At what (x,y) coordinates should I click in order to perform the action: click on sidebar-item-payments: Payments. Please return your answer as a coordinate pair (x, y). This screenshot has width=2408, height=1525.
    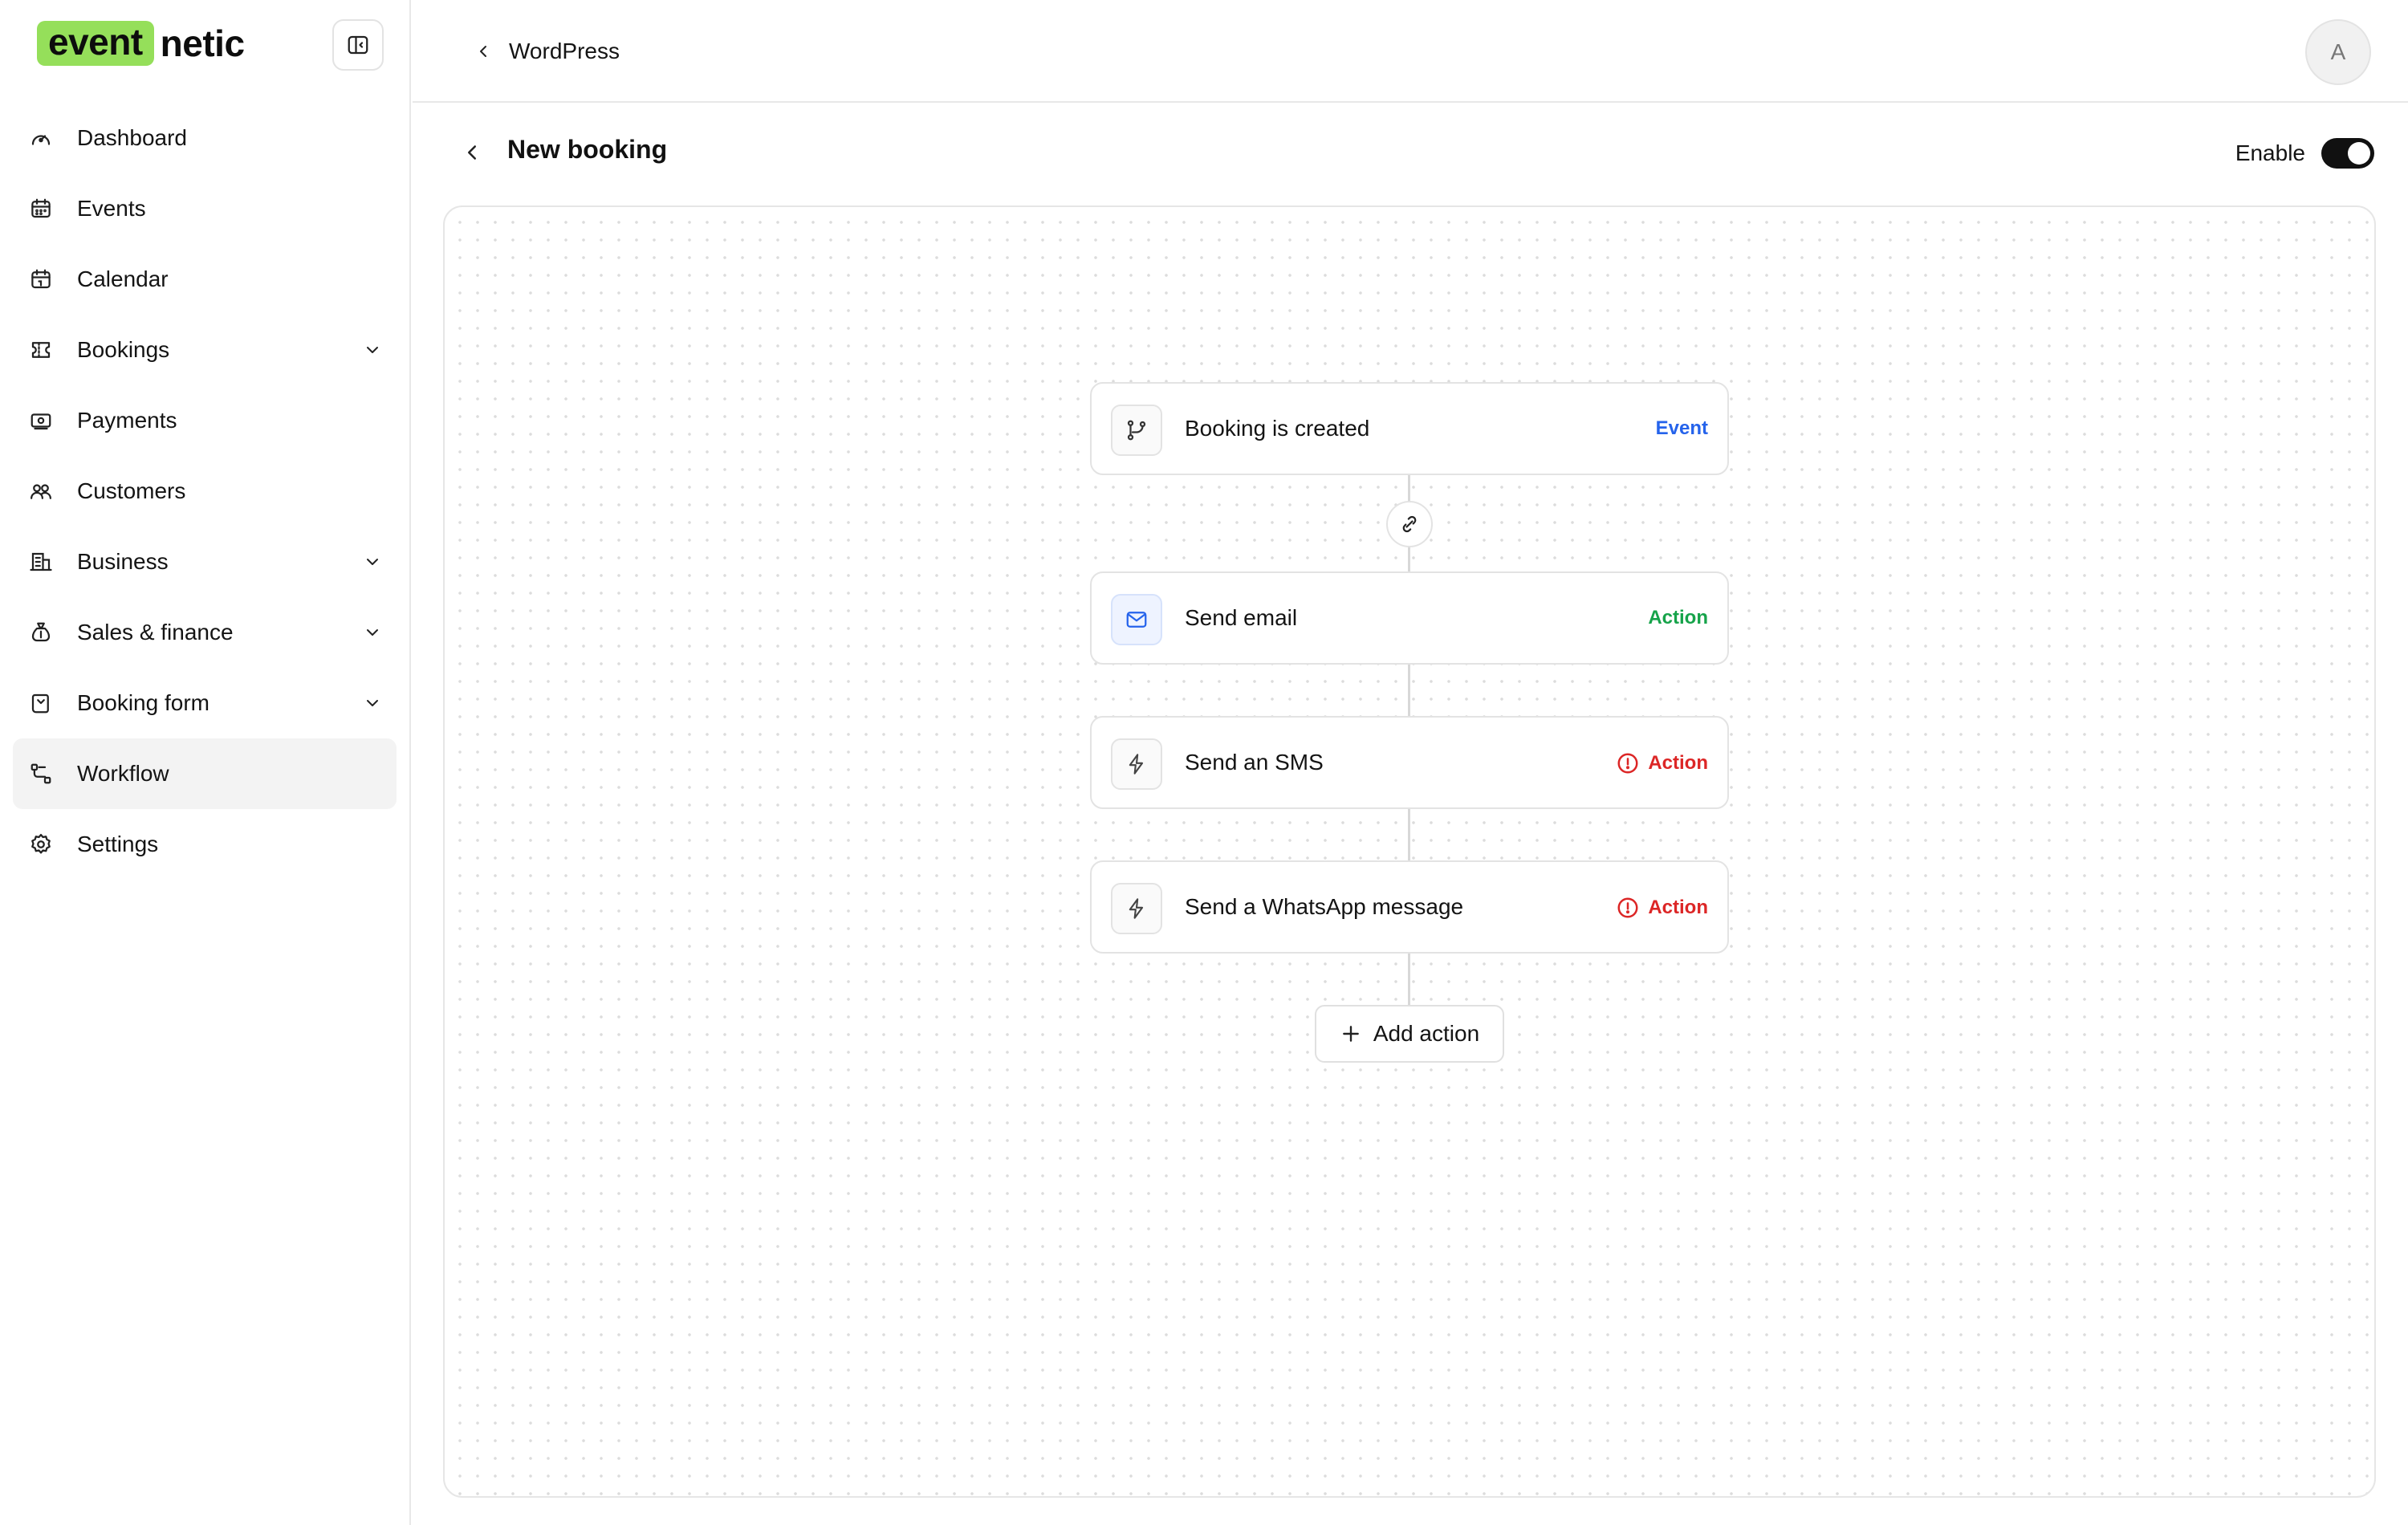
    Looking at the image, I should click on (205, 421).